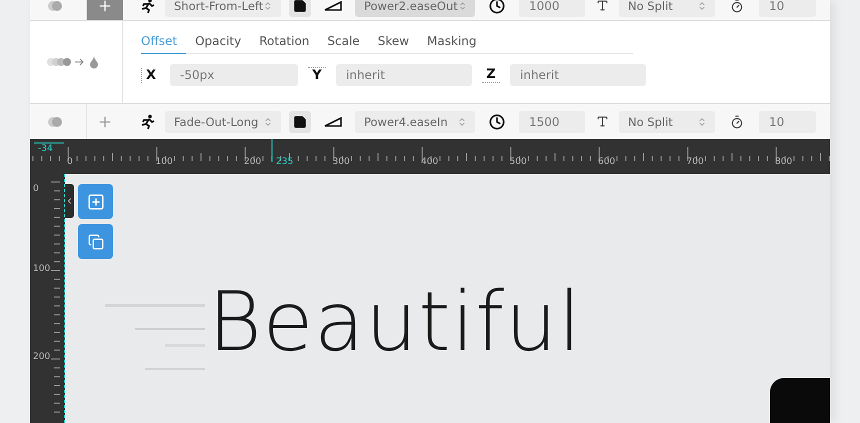  What do you see at coordinates (429, 162) in the screenshot?
I see `ruler-label: 400` at bounding box center [429, 162].